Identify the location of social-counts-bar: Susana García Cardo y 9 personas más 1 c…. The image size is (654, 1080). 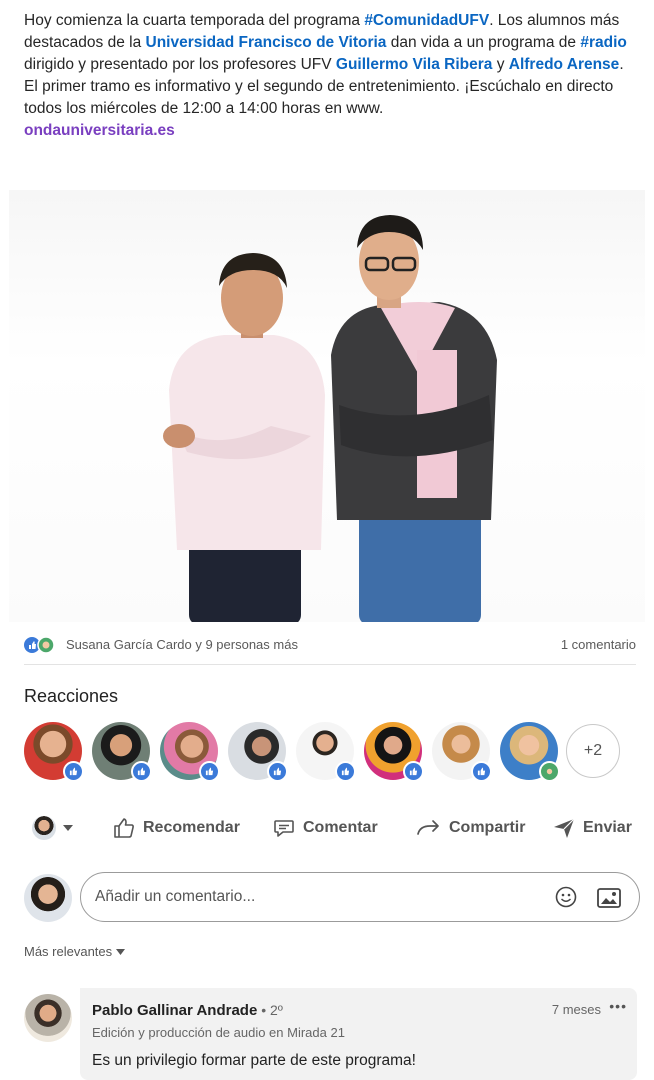
(330, 645).